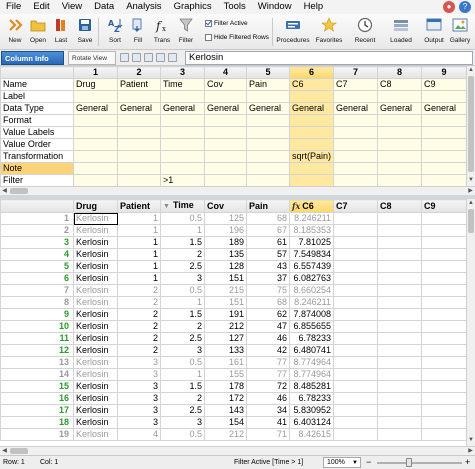  I want to click on column-header: Cov, so click(225, 206).